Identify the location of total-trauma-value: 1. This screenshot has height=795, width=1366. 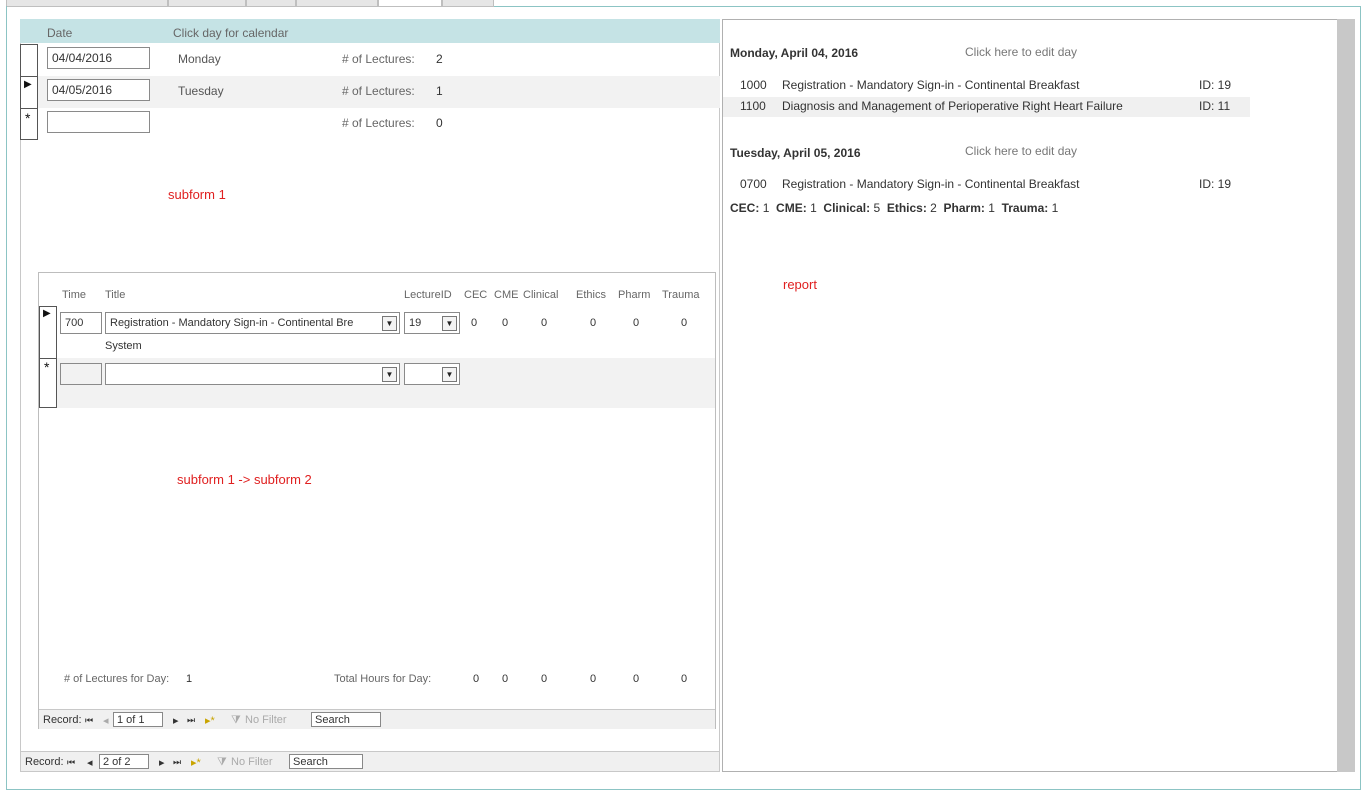
(1055, 208).